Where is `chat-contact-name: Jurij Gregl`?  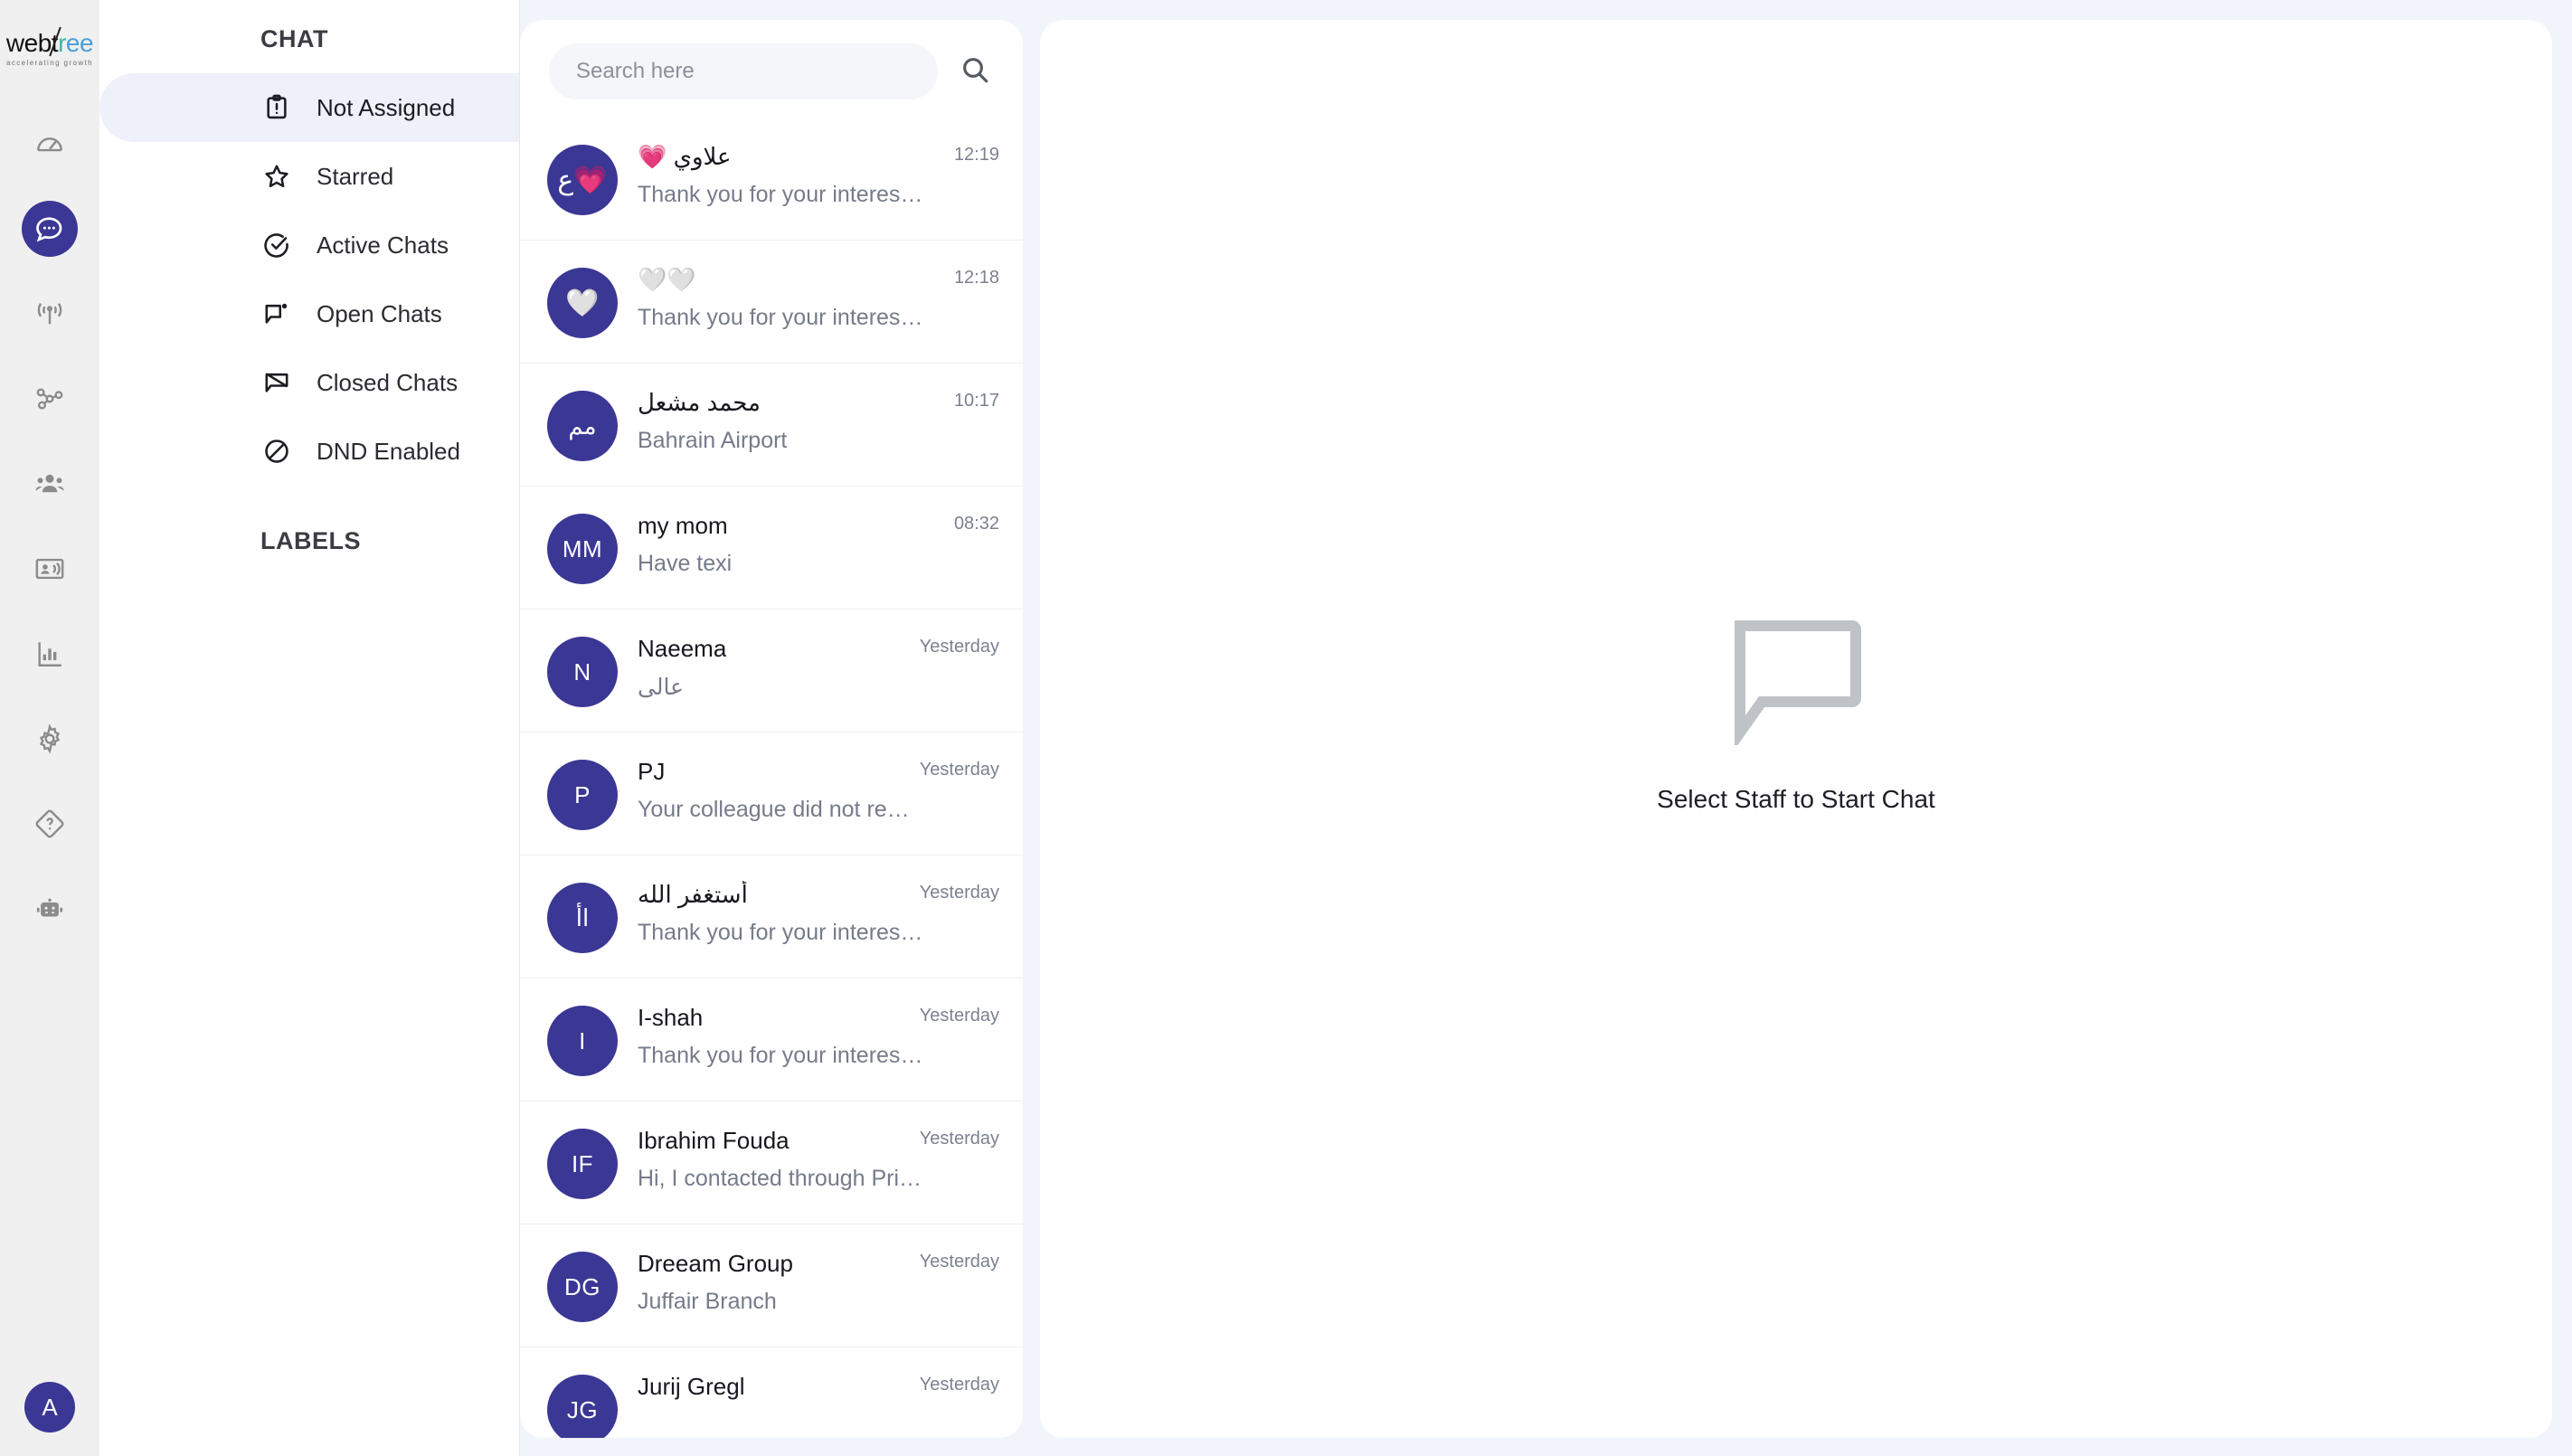
chat-contact-name: Jurij Gregl is located at coordinates (691, 1386).